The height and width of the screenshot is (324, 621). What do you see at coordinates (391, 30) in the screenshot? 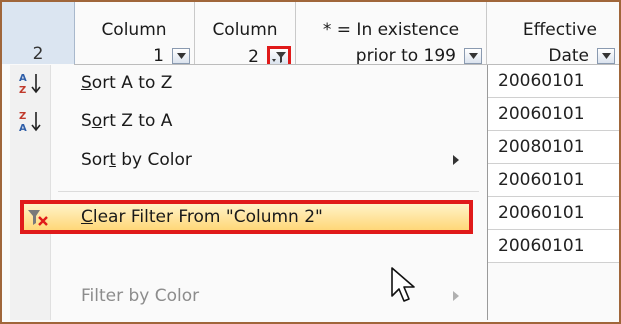
I see `column-header-title: * = In existence` at bounding box center [391, 30].